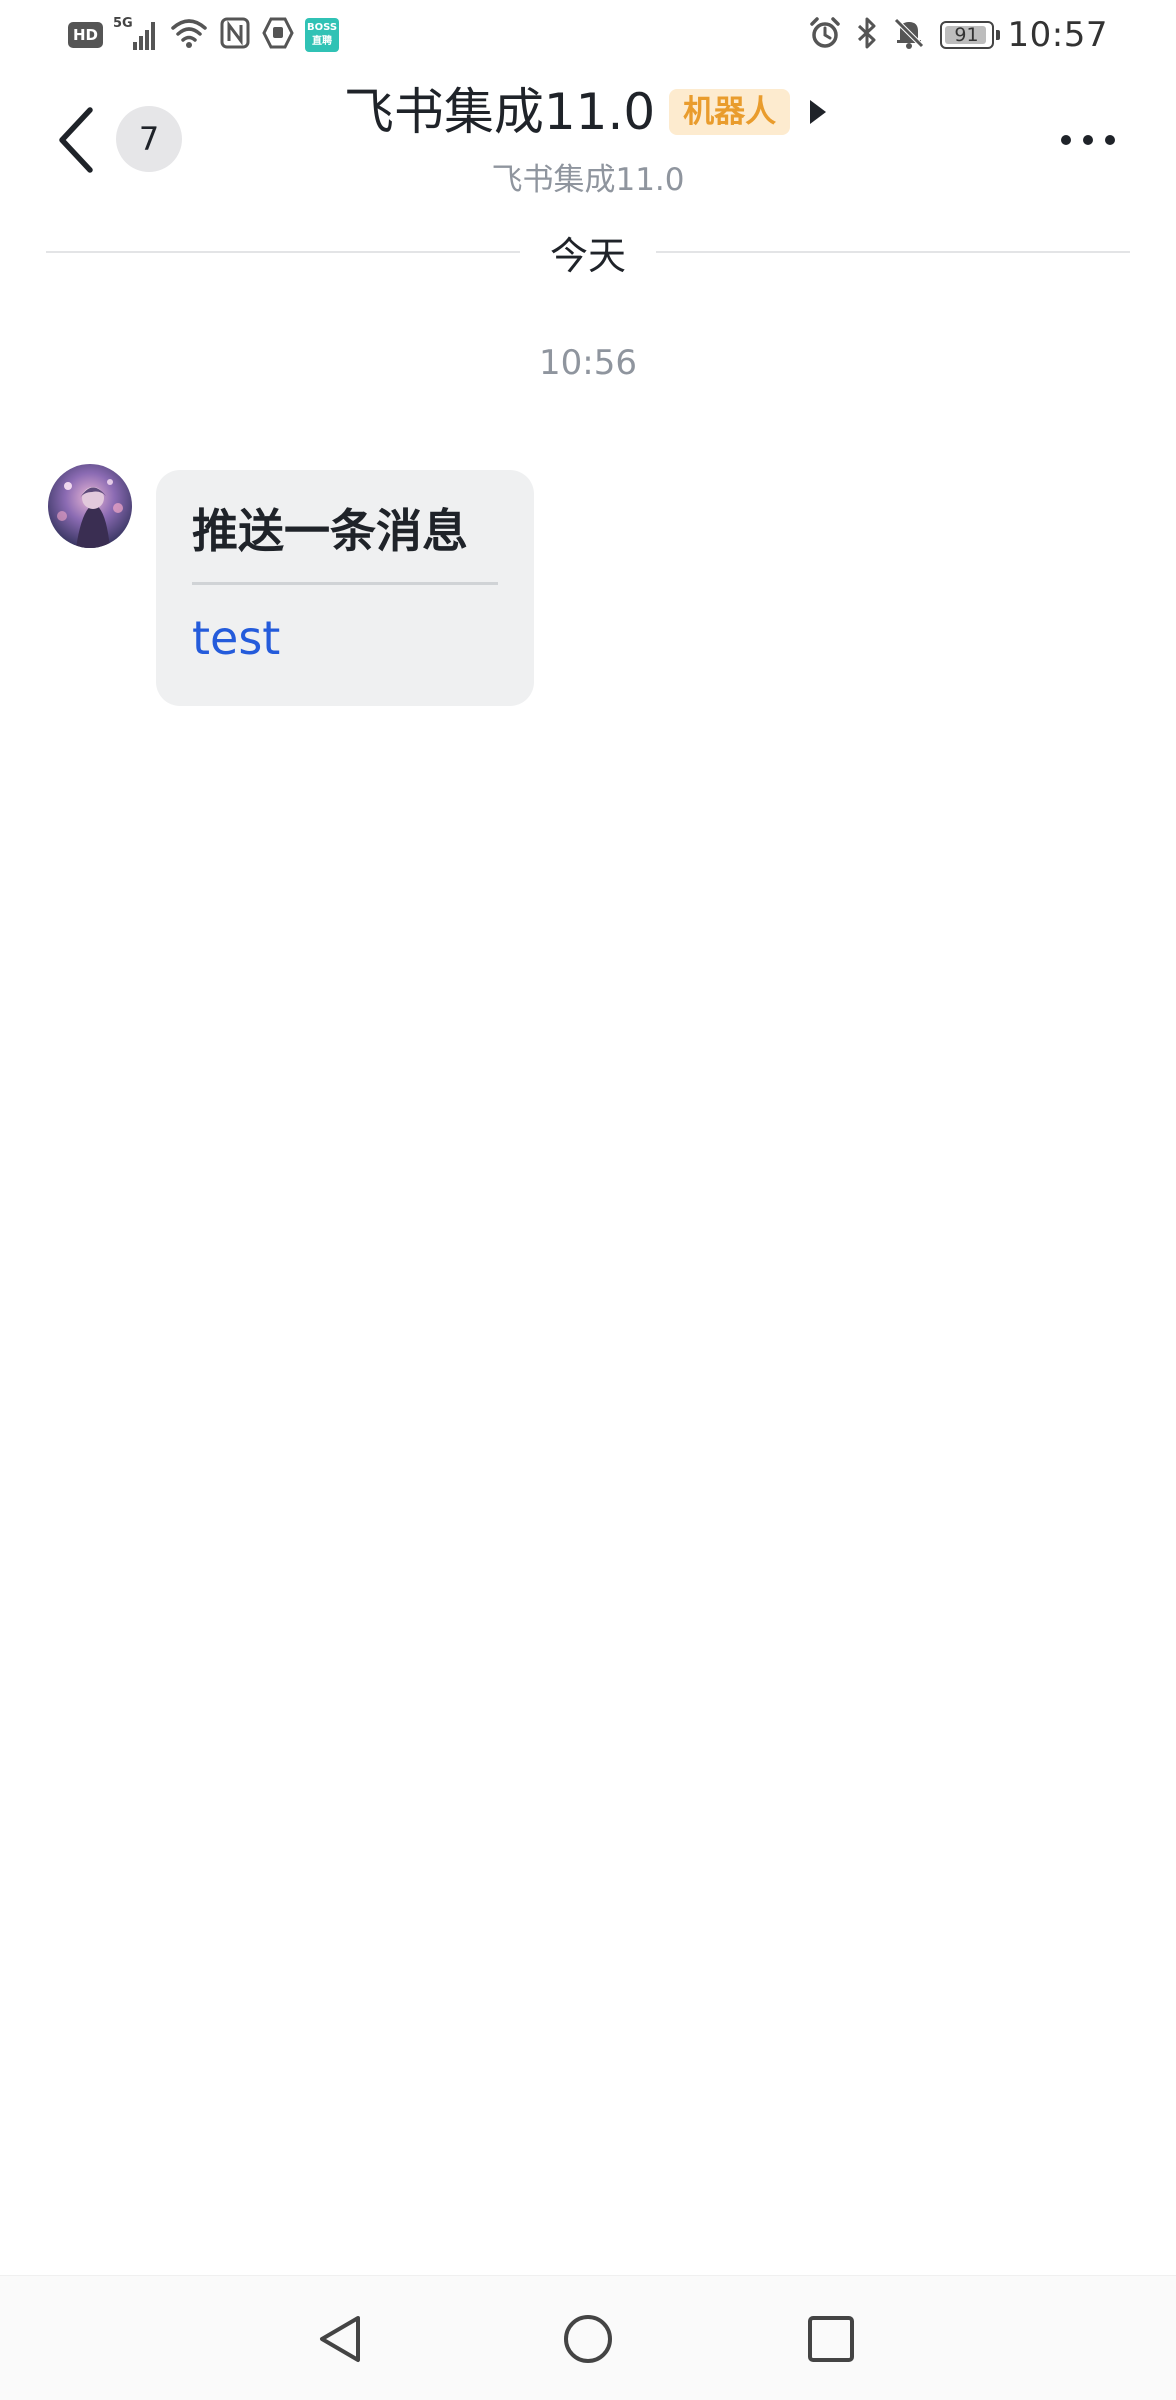 This screenshot has height=2400, width=1176. I want to click on battery-icon: 91, so click(969, 35).